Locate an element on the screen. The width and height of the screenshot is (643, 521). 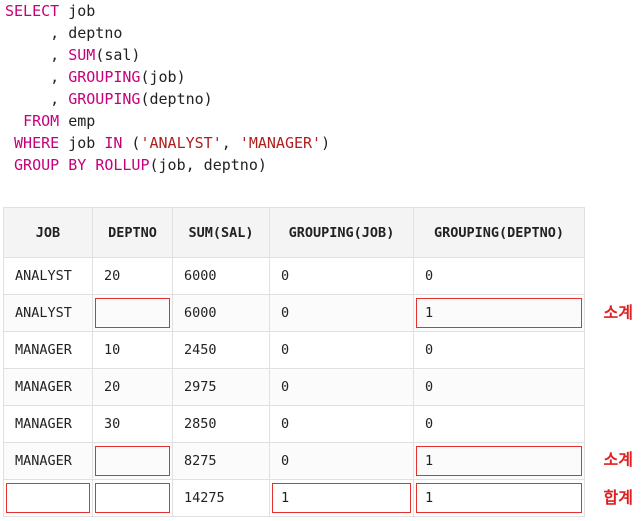
cell-job is located at coordinates (48, 498).